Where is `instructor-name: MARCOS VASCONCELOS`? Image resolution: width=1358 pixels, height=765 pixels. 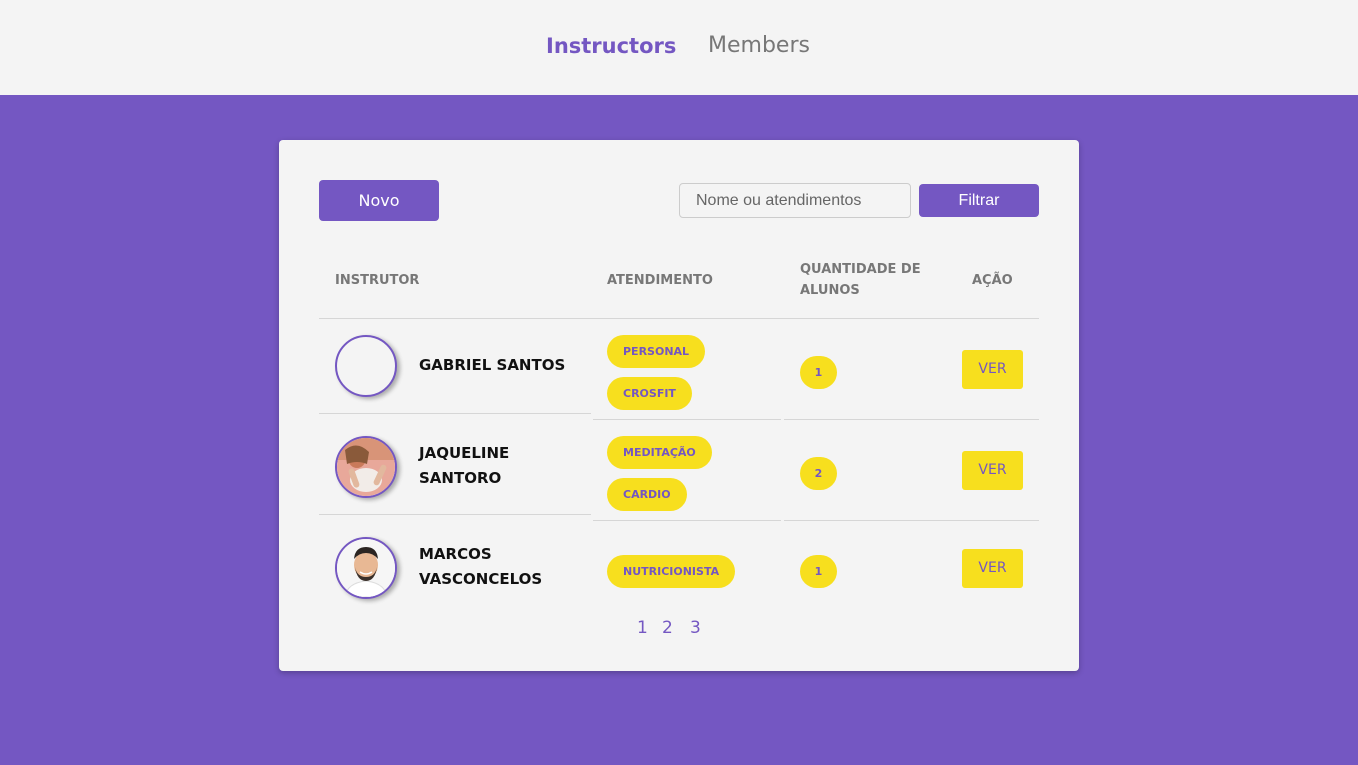 instructor-name: MARCOS VASCONCELOS is located at coordinates (481, 566).